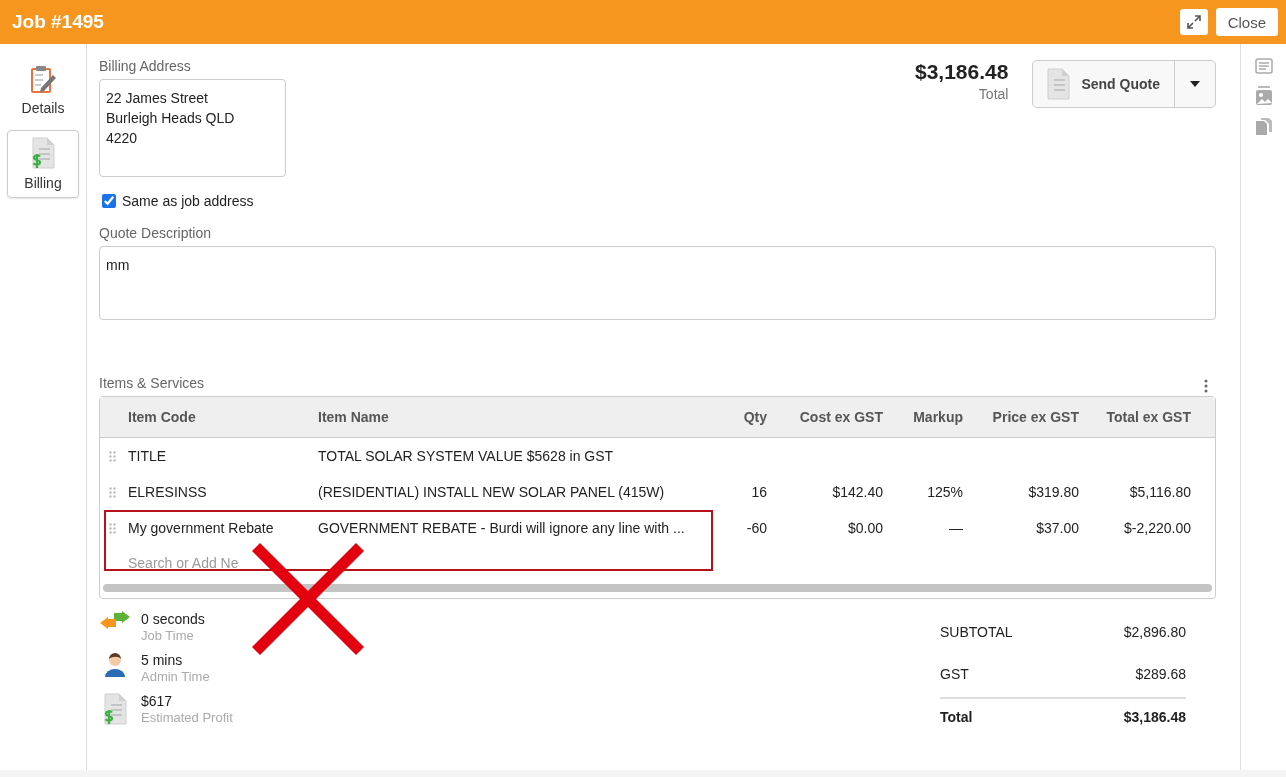 The width and height of the screenshot is (1286, 777). What do you see at coordinates (657, 588) in the screenshot?
I see `scrollbar` at bounding box center [657, 588].